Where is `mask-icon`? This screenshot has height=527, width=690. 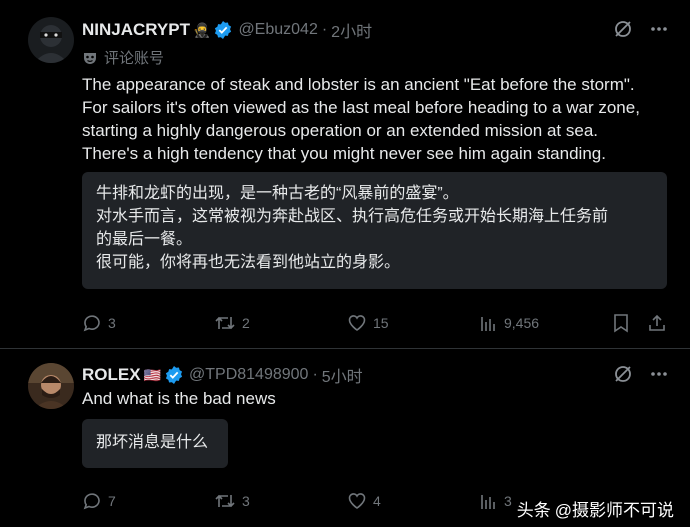 mask-icon is located at coordinates (90, 58).